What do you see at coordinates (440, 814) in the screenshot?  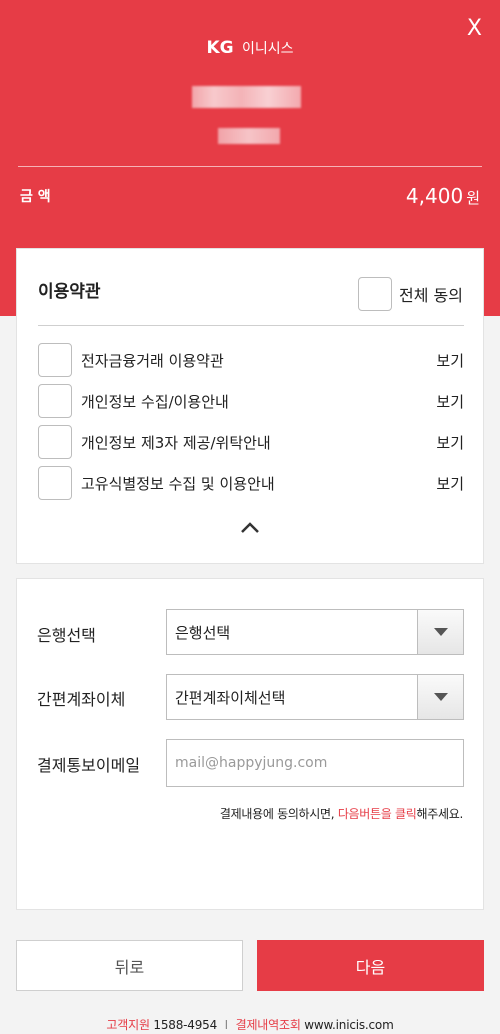 I see `notice-suffix: 해주세요.` at bounding box center [440, 814].